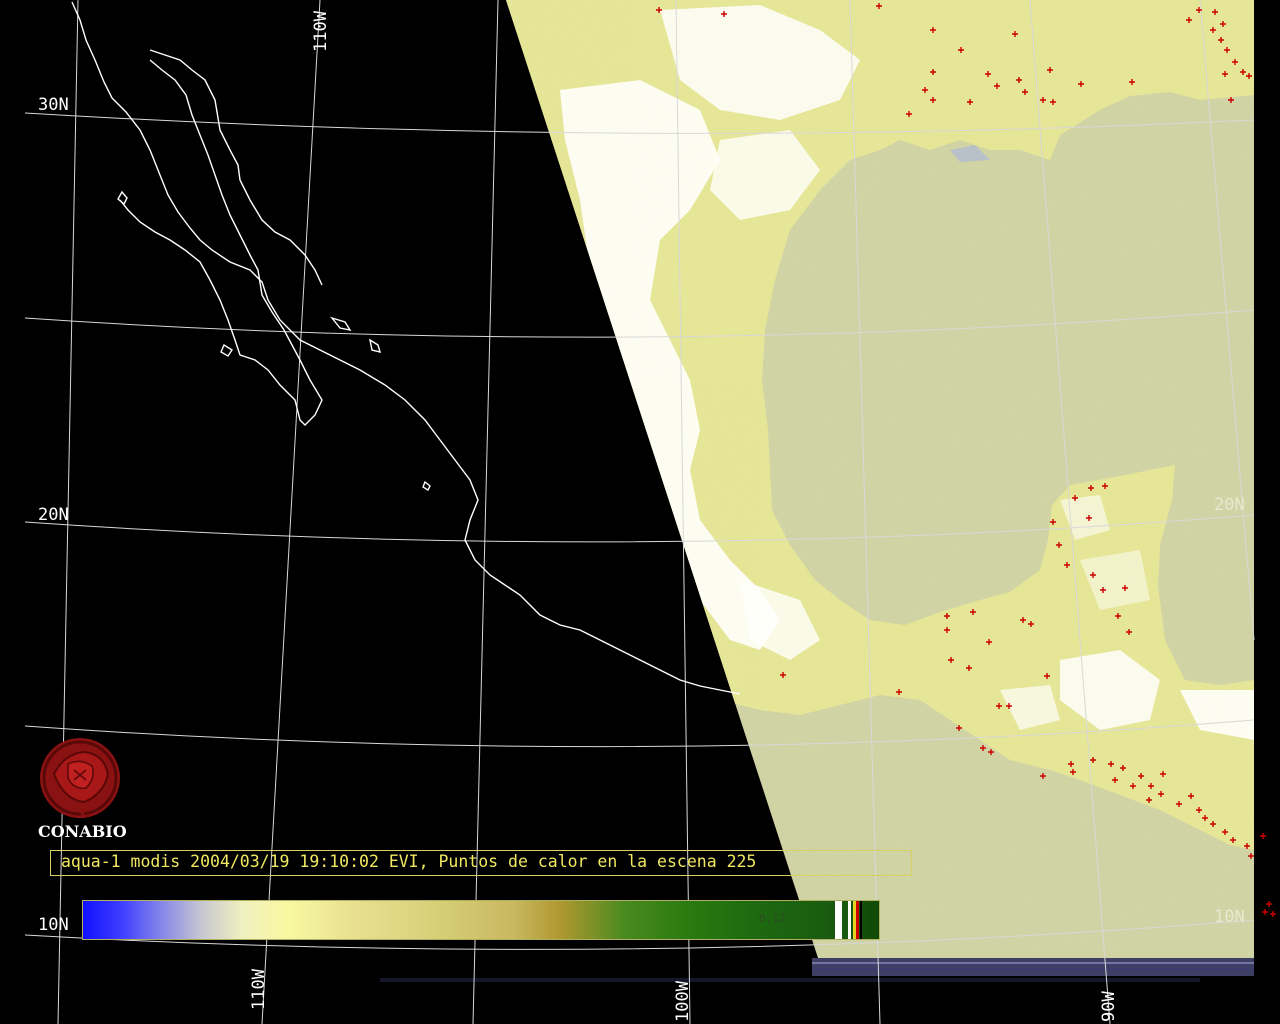 This screenshot has height=1024, width=1280. What do you see at coordinates (683, 1001) in the screenshot?
I see `lon-label-100w-bottom: 100W` at bounding box center [683, 1001].